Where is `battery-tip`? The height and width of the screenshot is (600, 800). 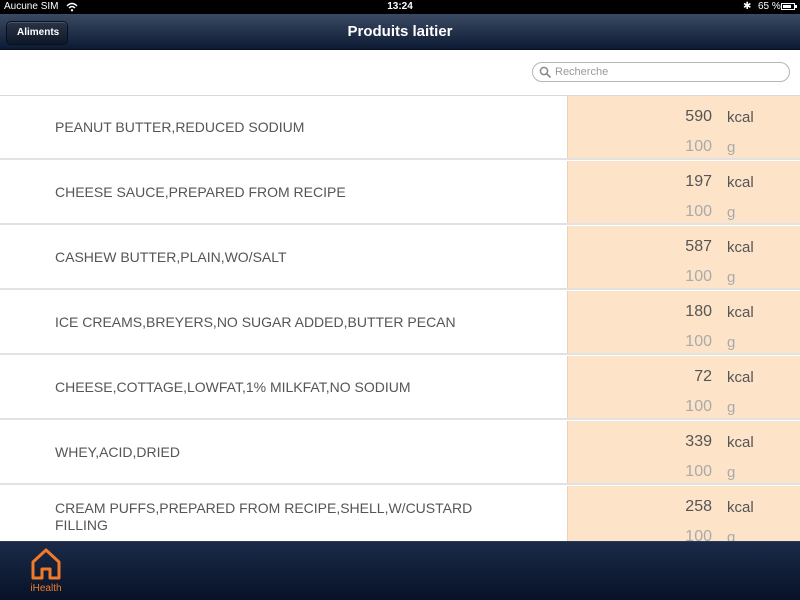 battery-tip is located at coordinates (796, 6).